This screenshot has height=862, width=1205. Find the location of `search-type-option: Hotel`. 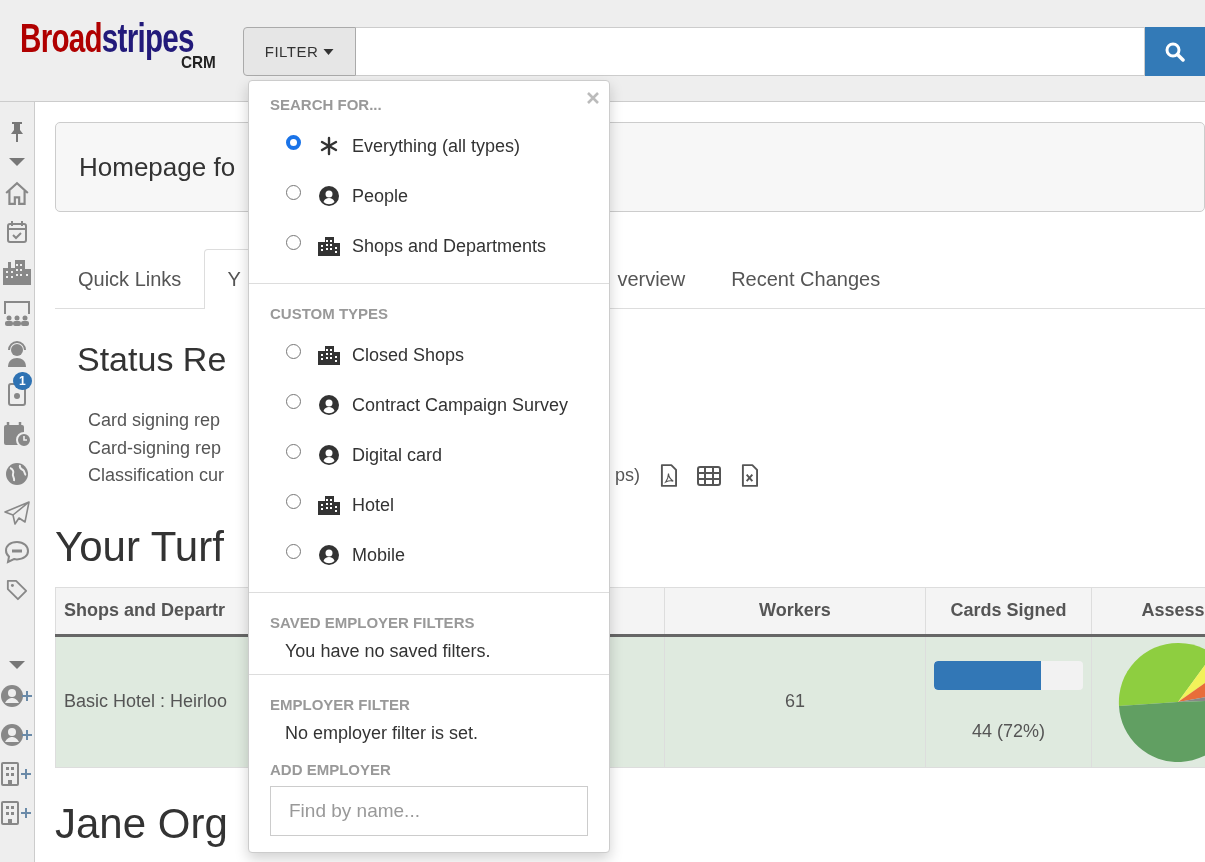

search-type-option: Hotel is located at coordinates (429, 505).